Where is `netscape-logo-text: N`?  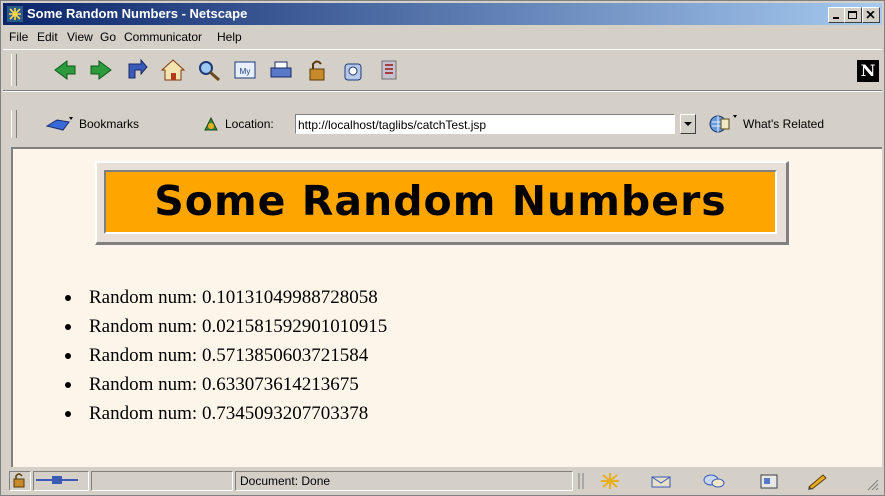
netscape-logo-text: N is located at coordinates (868, 70).